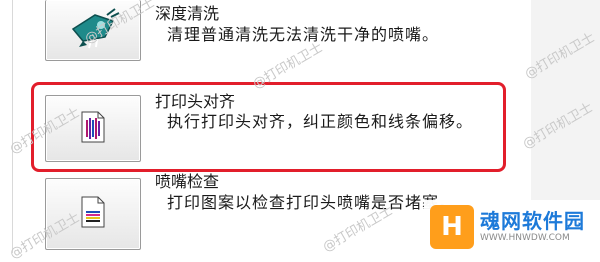 The height and width of the screenshot is (262, 600). What do you see at coordinates (532, 221) in the screenshot?
I see `site-name: 魂网软件园` at bounding box center [532, 221].